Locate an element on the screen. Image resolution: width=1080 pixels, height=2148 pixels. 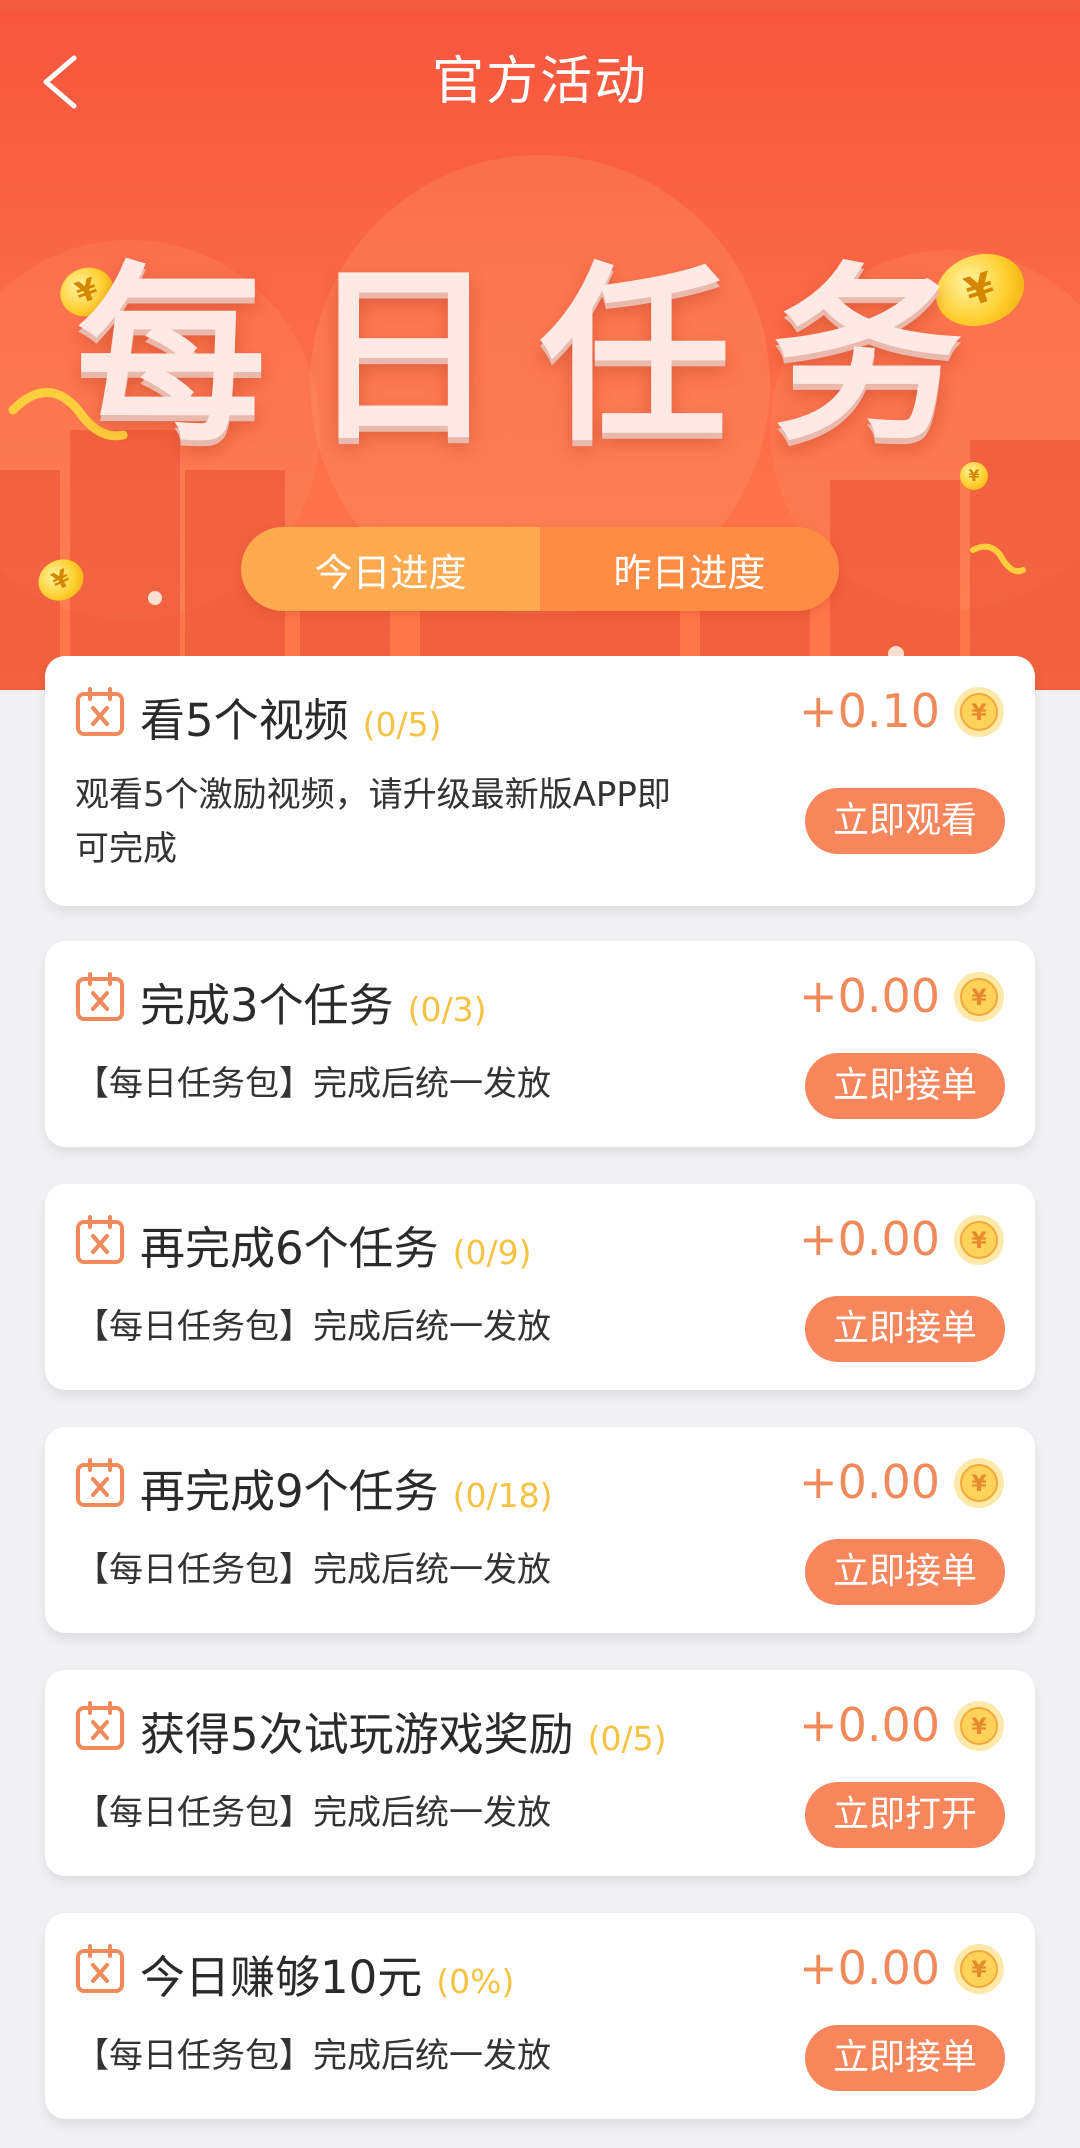
open-now-button: 立即打开 is located at coordinates (905, 1815).